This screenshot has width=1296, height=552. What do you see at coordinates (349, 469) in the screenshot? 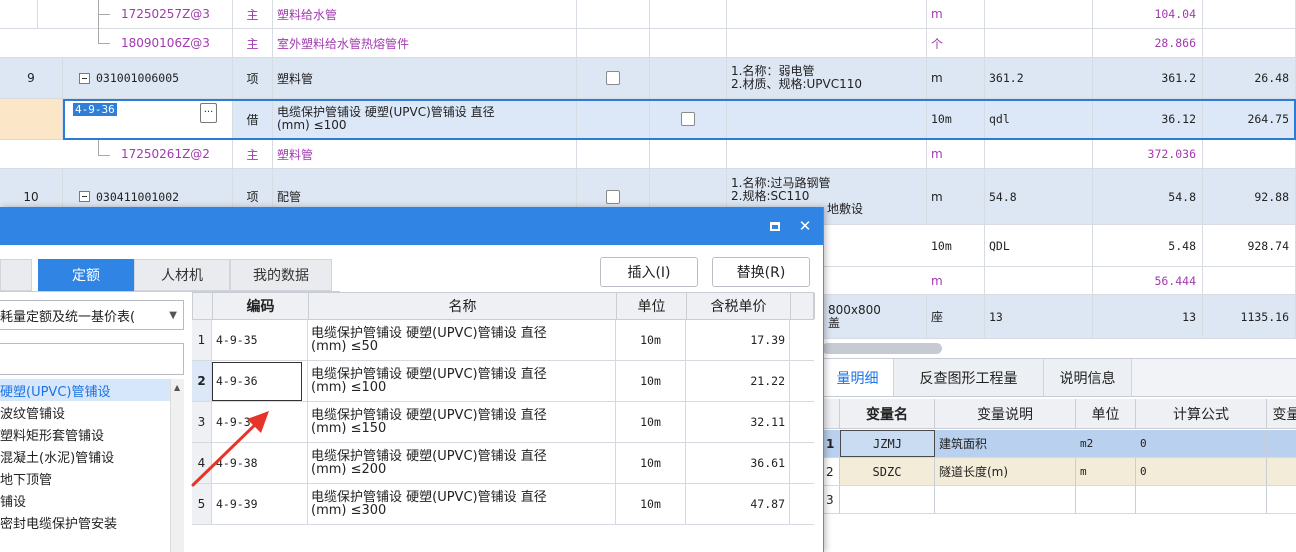
I see `name-line: (mm) ≤200` at bounding box center [349, 469].